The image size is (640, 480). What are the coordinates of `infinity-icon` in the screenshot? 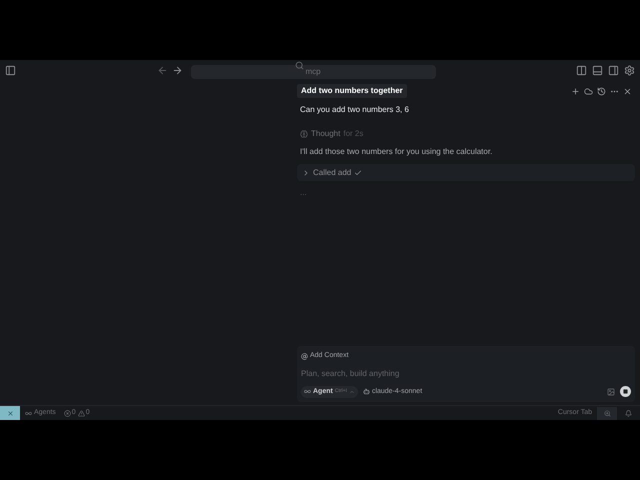 It's located at (307, 392).